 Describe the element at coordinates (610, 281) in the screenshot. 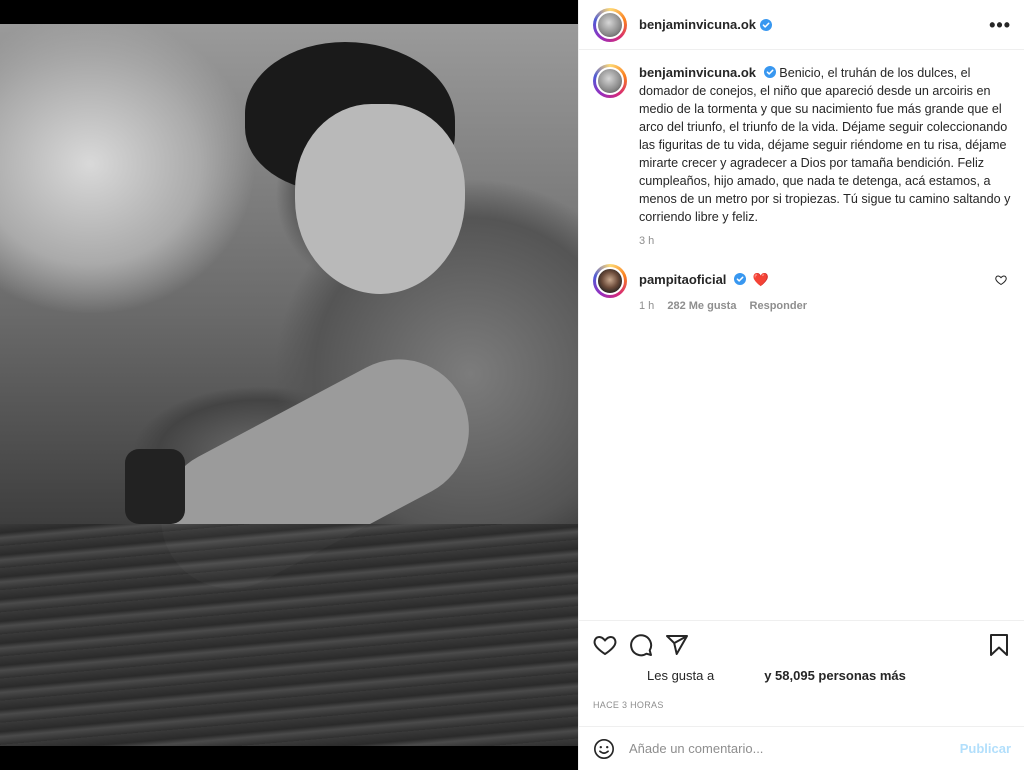

I see `commenter-avatar` at that location.